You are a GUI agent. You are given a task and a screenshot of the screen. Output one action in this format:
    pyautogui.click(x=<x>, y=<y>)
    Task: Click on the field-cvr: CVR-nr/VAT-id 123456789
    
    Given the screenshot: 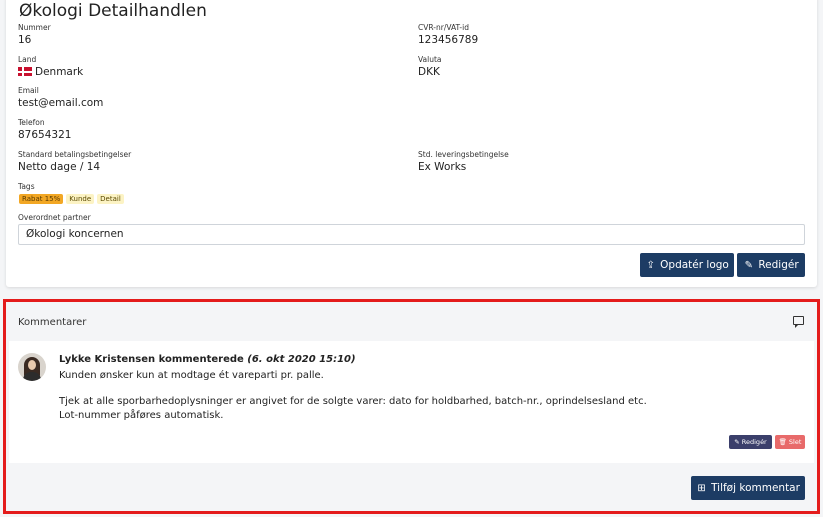 What is the action you would take?
    pyautogui.click(x=448, y=35)
    